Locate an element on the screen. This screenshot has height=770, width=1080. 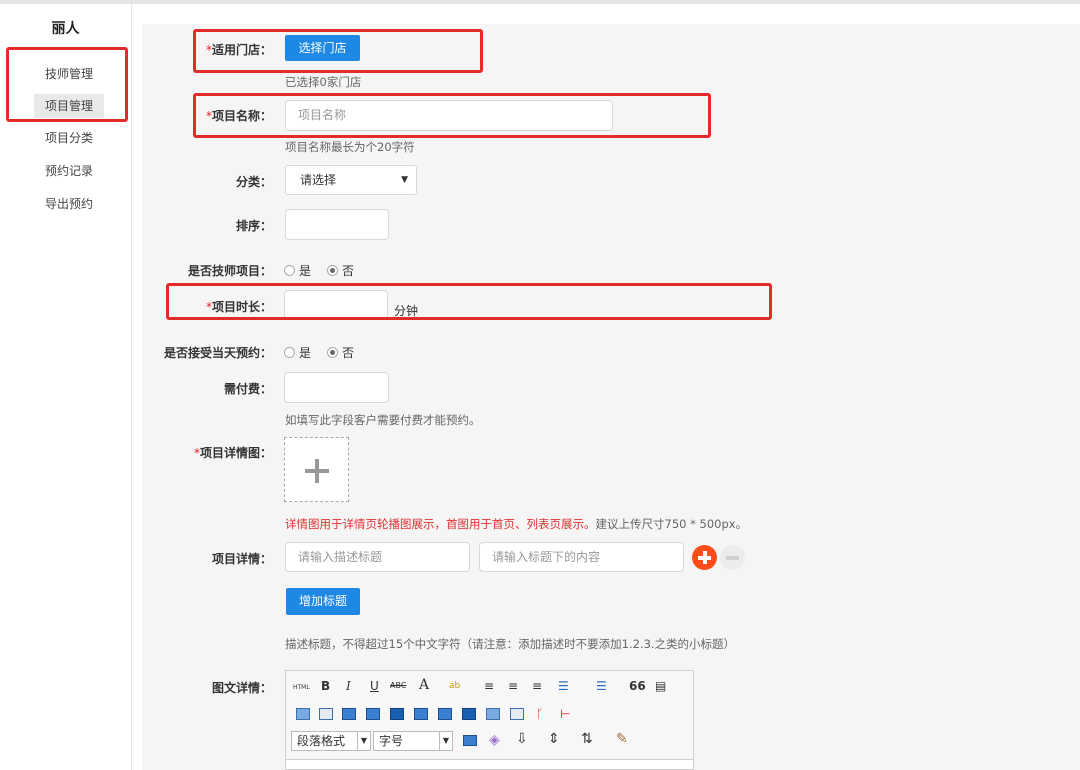
sort-input is located at coordinates (337, 224).